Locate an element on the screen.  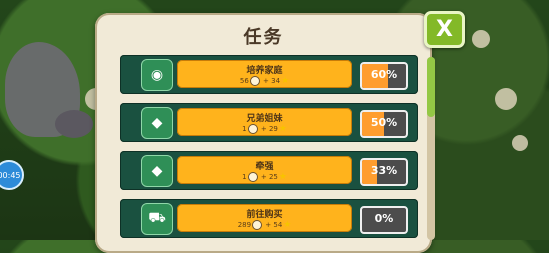
background-dinosaur-small is located at coordinates (74, 124).